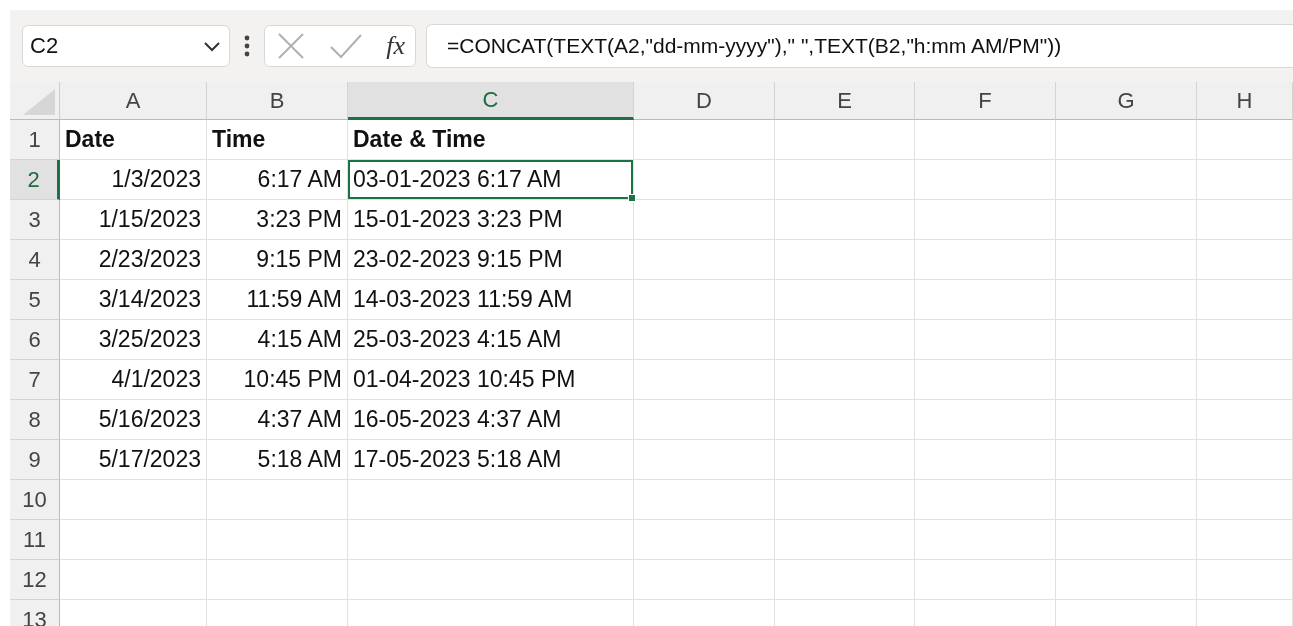  I want to click on row-header: 3, so click(35, 220).